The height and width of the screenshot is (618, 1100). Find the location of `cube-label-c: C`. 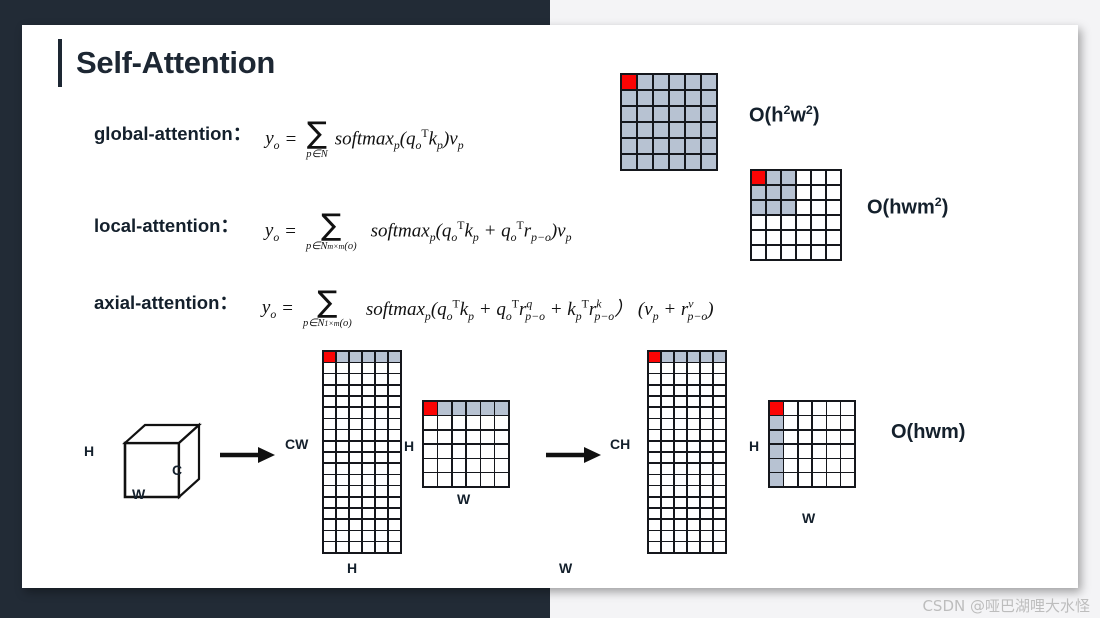

cube-label-c: C is located at coordinates (177, 470).